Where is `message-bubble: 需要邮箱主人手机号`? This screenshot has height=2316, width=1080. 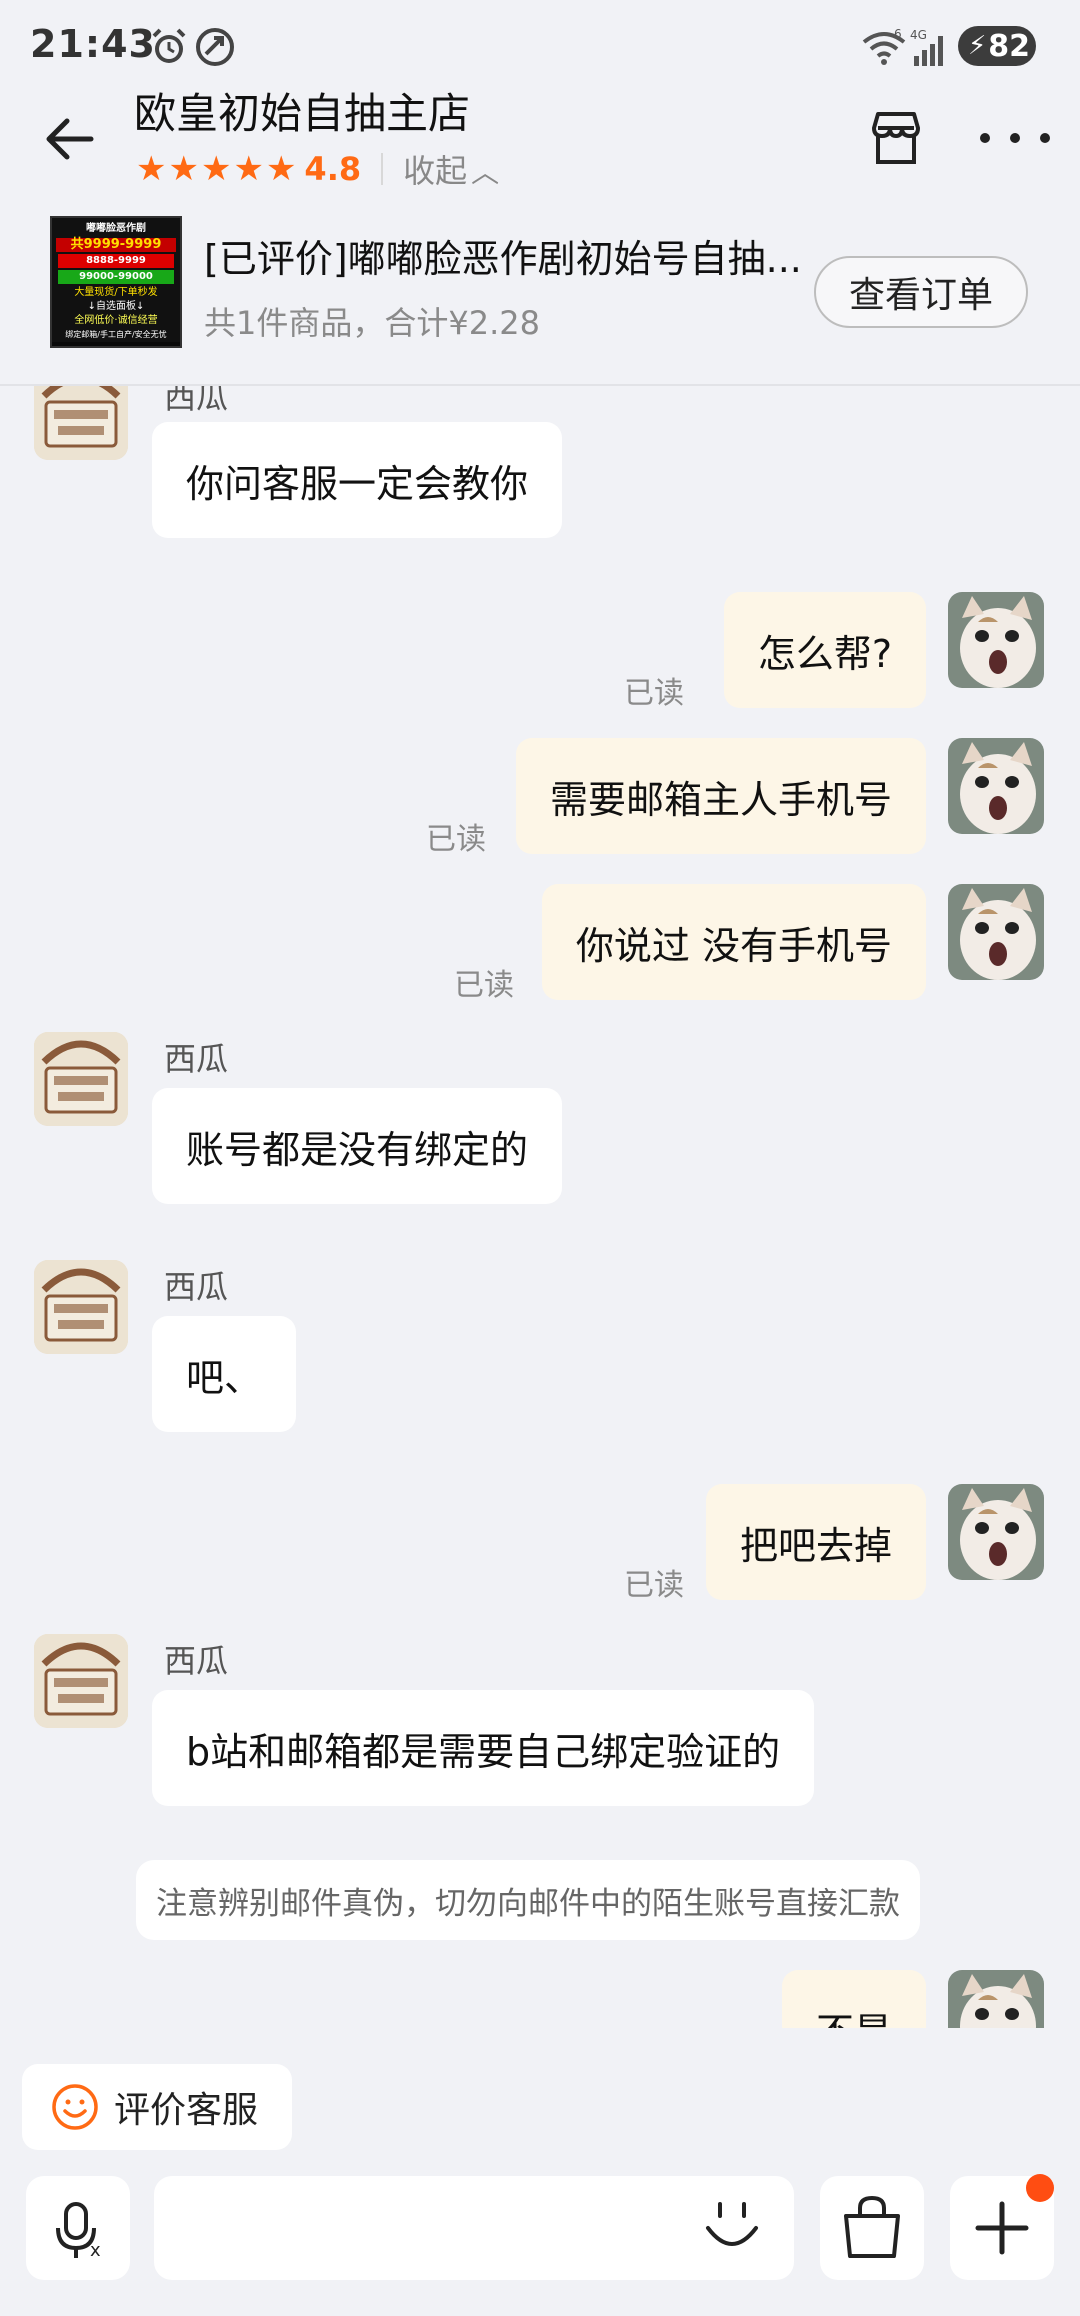 message-bubble: 需要邮箱主人手机号 is located at coordinates (720, 796).